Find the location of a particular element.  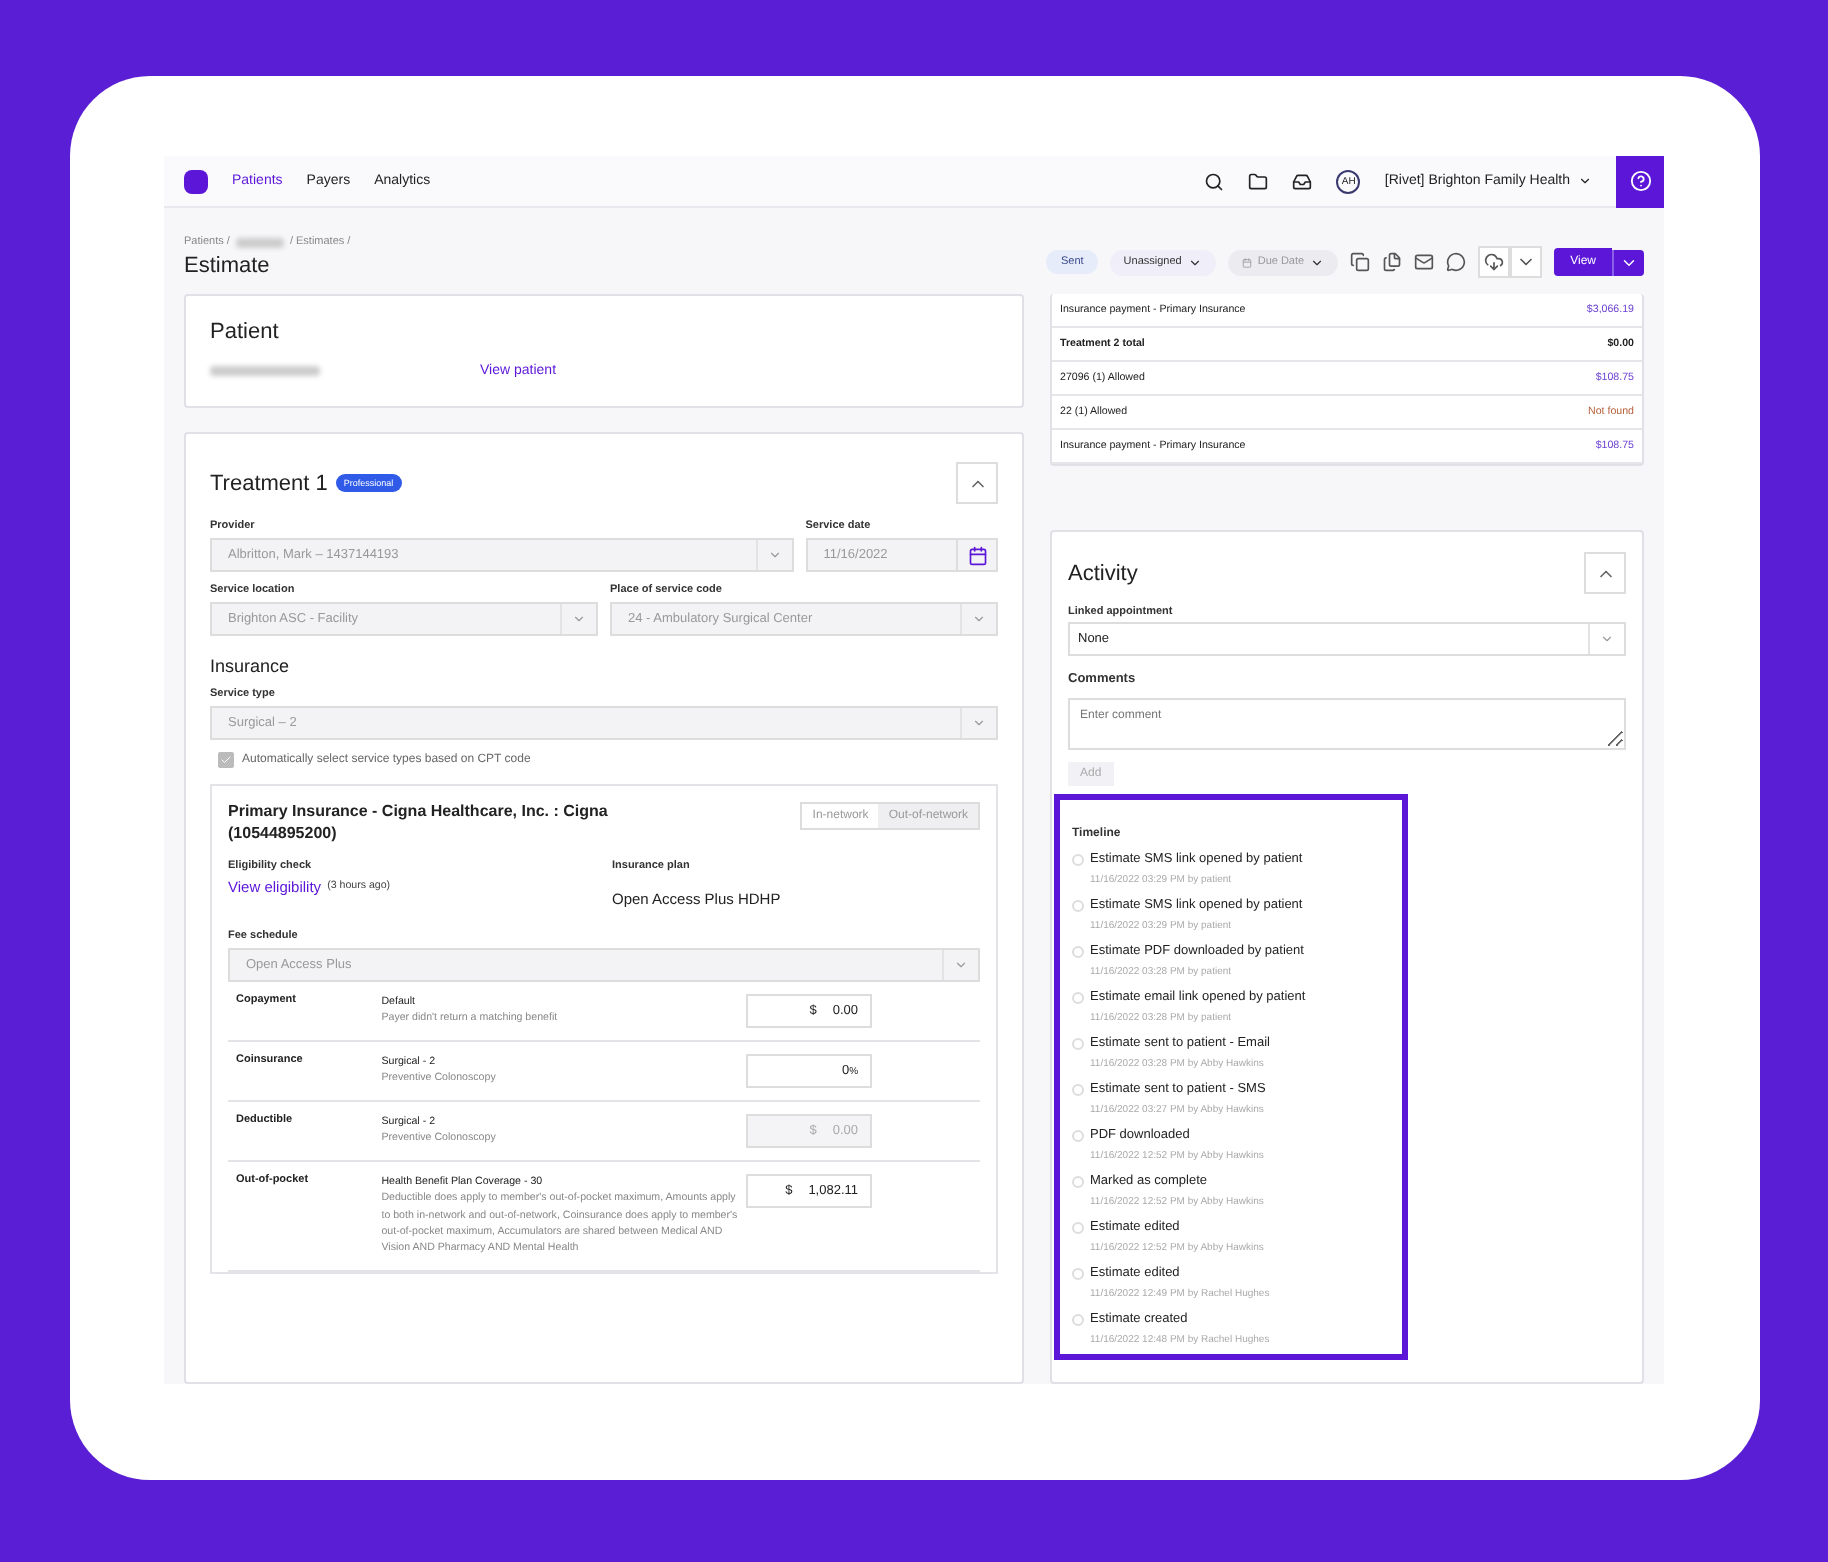

chat-icon is located at coordinates (1456, 262).